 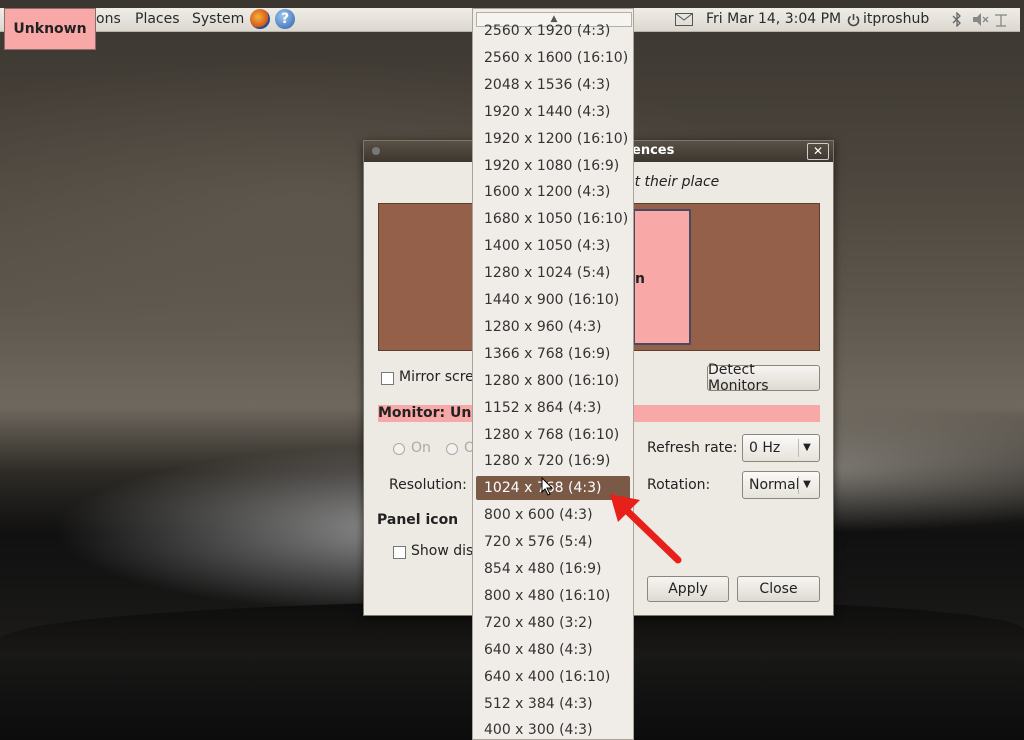 I want to click on resolution-option: 1366 x 768 (16:9), so click(x=553, y=354).